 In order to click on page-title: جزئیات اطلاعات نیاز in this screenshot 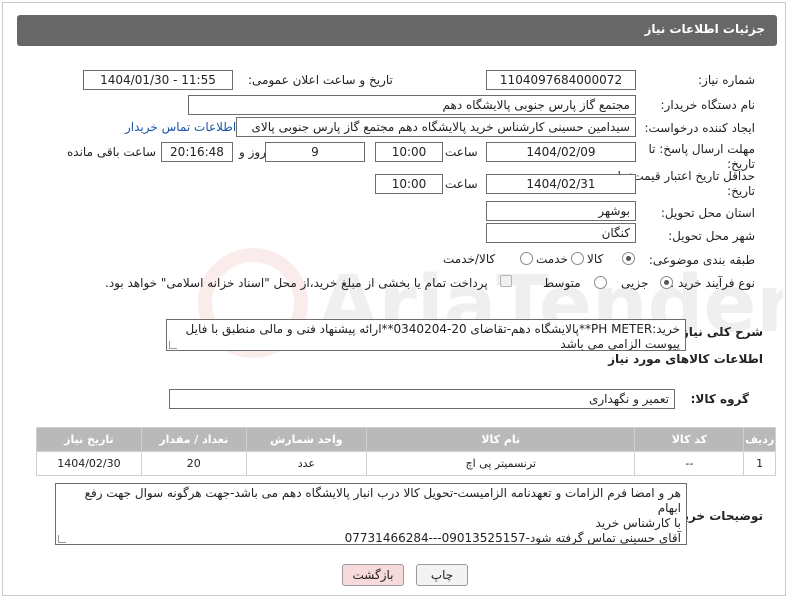, I will do `click(704, 29)`.